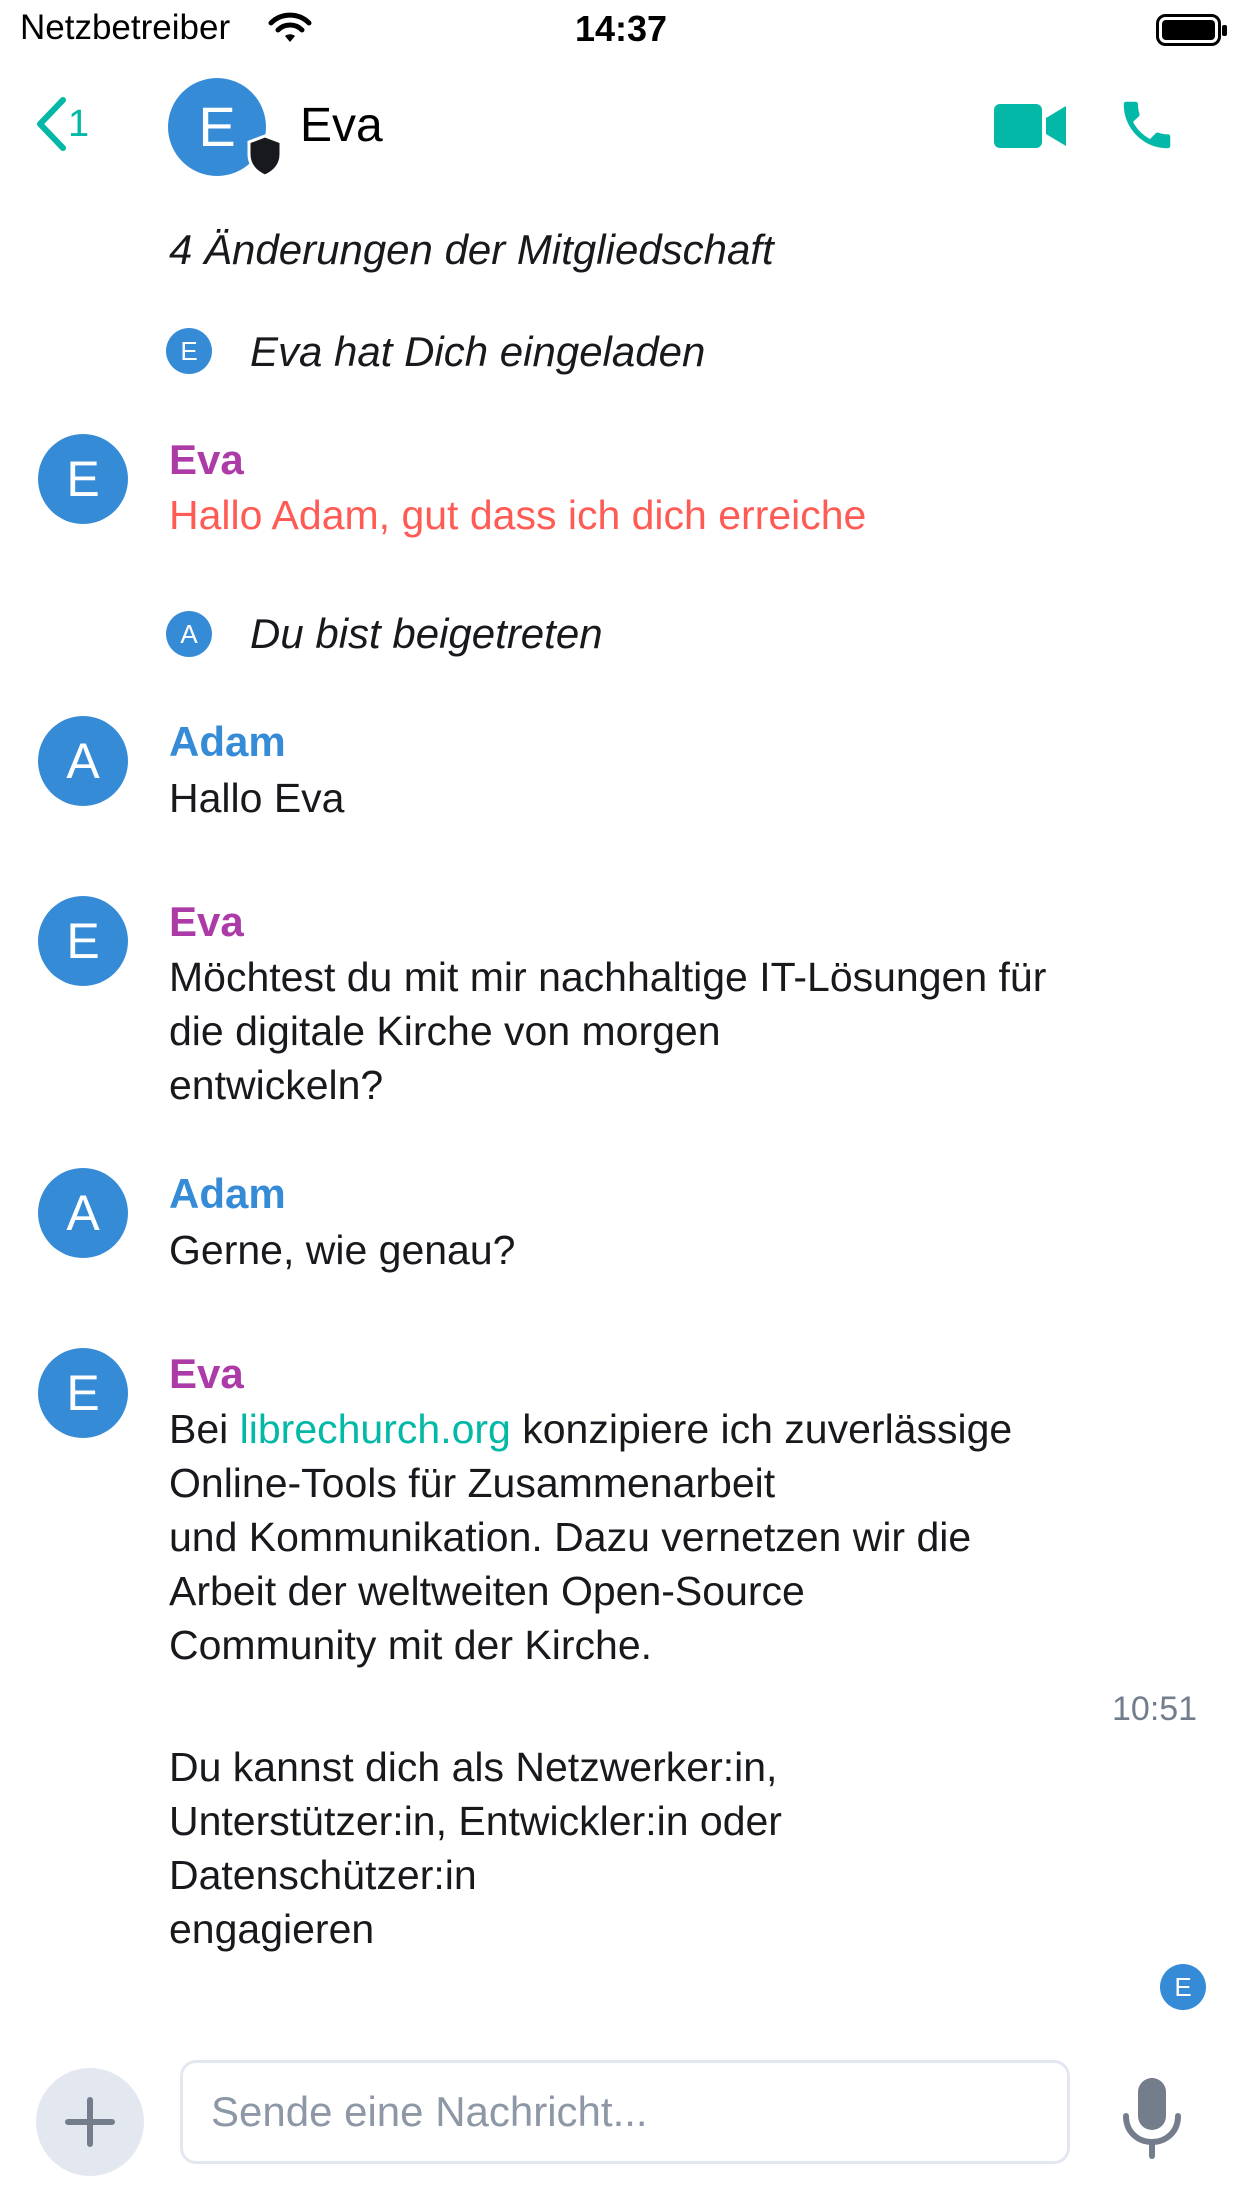 The width and height of the screenshot is (1242, 2208). What do you see at coordinates (1152, 2119) in the screenshot?
I see `microphone-icon` at bounding box center [1152, 2119].